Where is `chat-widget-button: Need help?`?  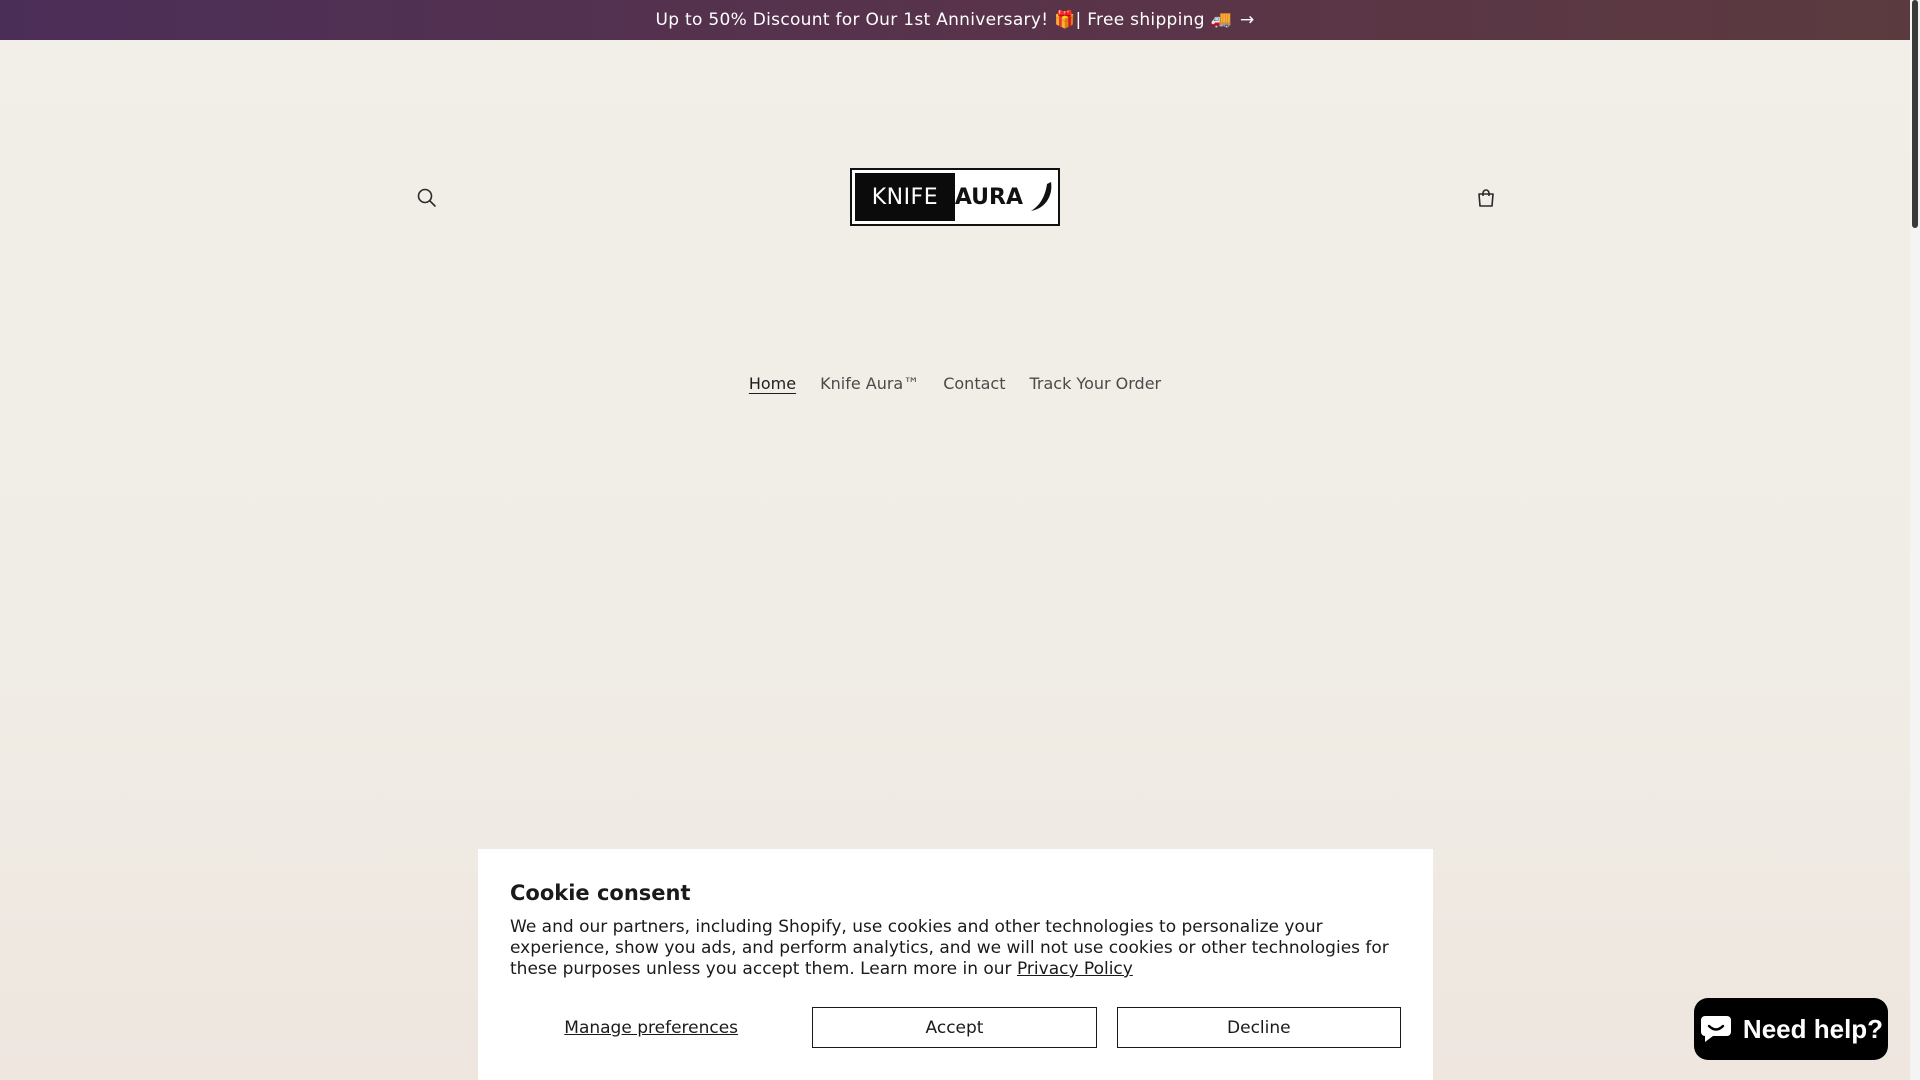
chat-widget-button: Need help? is located at coordinates (1791, 1029).